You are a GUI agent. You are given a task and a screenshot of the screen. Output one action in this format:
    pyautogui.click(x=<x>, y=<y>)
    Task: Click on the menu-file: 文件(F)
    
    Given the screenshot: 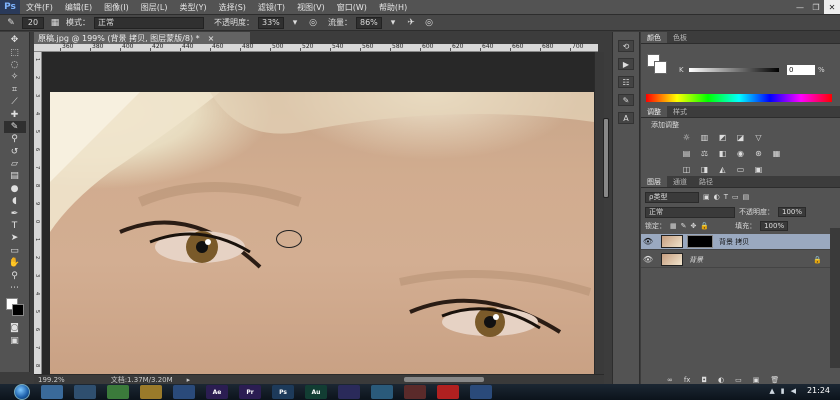 What is the action you would take?
    pyautogui.click(x=39, y=7)
    